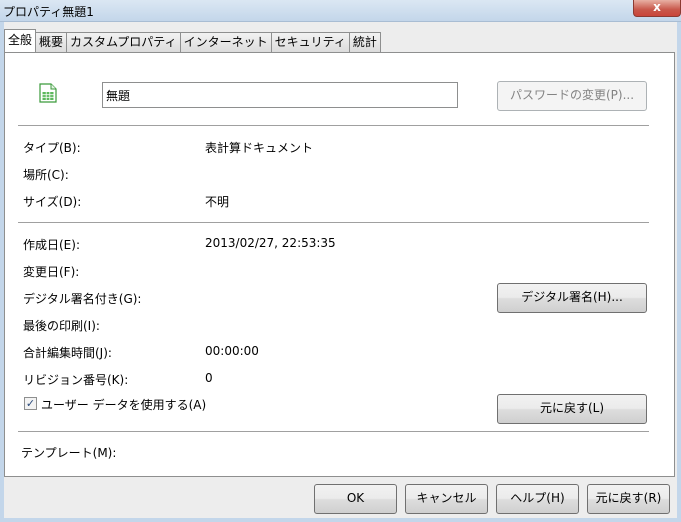 Image resolution: width=681 pixels, height=522 pixels. Describe the element at coordinates (310, 42) in the screenshot. I see `tab-security: セキュリティ` at that location.